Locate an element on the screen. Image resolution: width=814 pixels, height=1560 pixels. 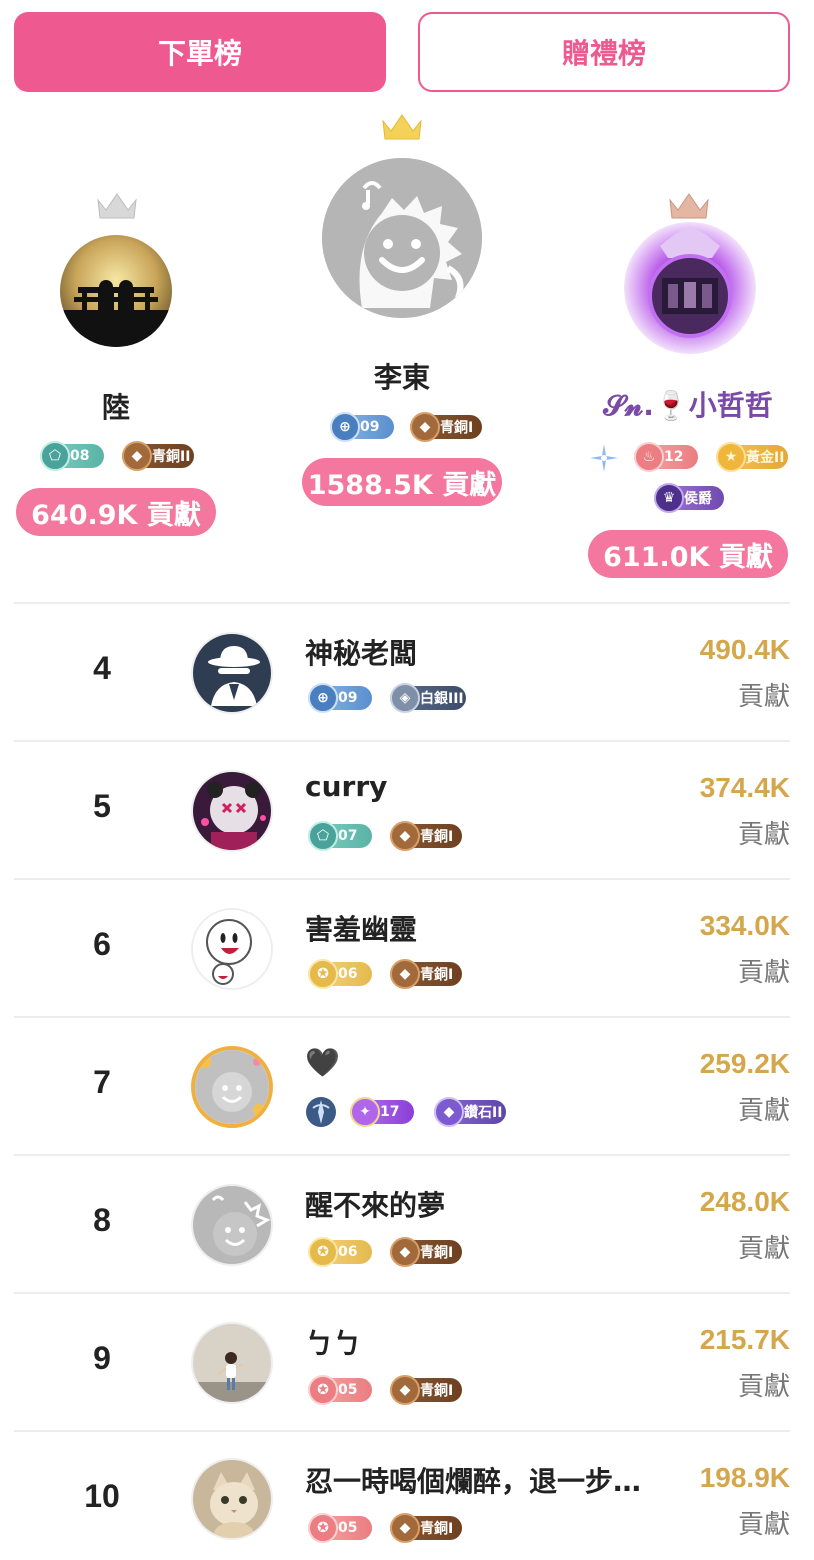
contribution-score: 215.7K is located at coordinates (744, 1339).